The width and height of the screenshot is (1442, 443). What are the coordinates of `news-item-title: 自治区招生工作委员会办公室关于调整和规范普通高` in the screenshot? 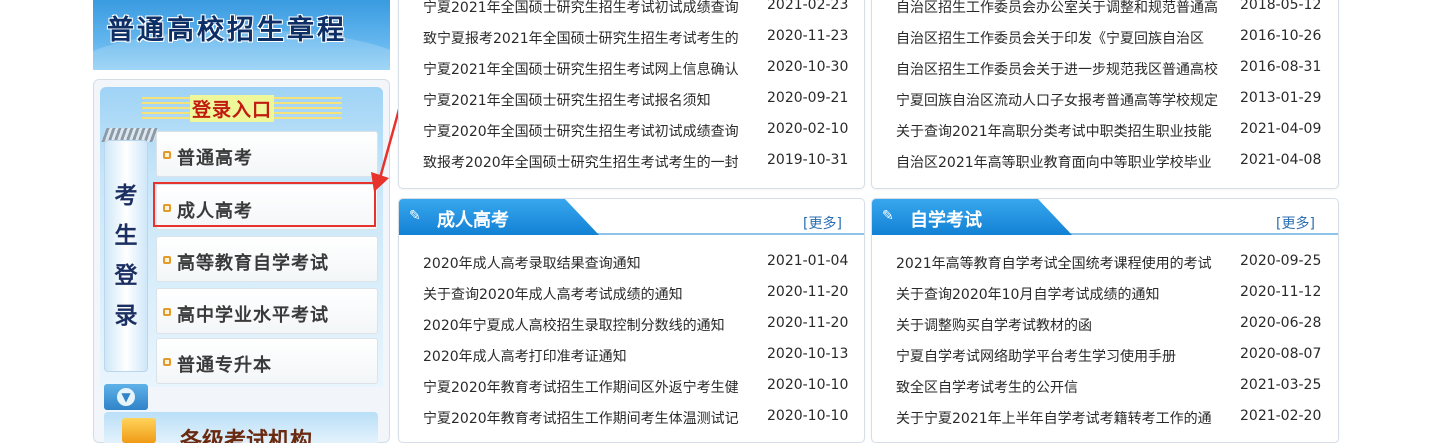 It's located at (1062, 8).